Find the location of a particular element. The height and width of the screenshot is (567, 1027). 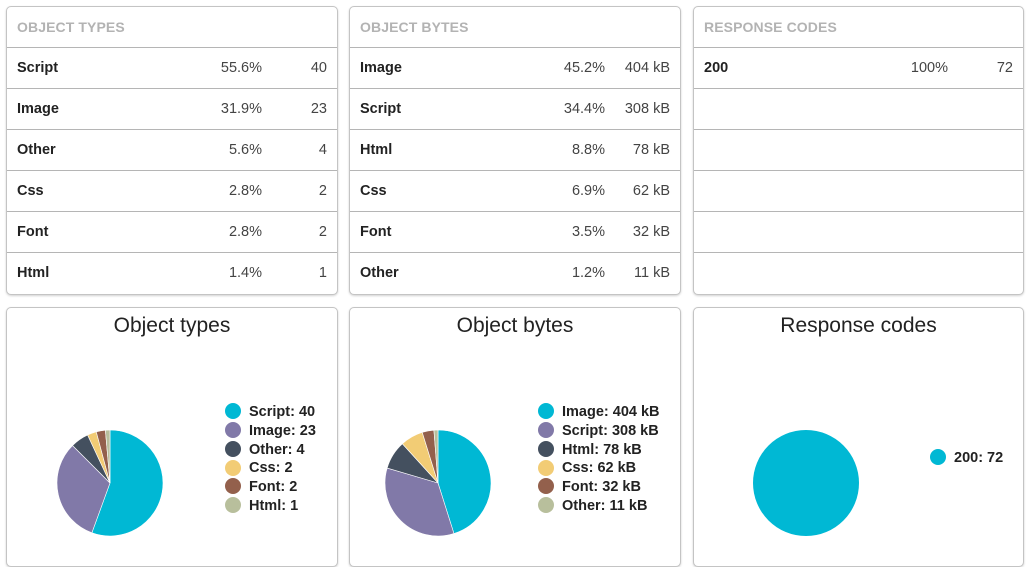

pie-svg is located at coordinates (806, 483).